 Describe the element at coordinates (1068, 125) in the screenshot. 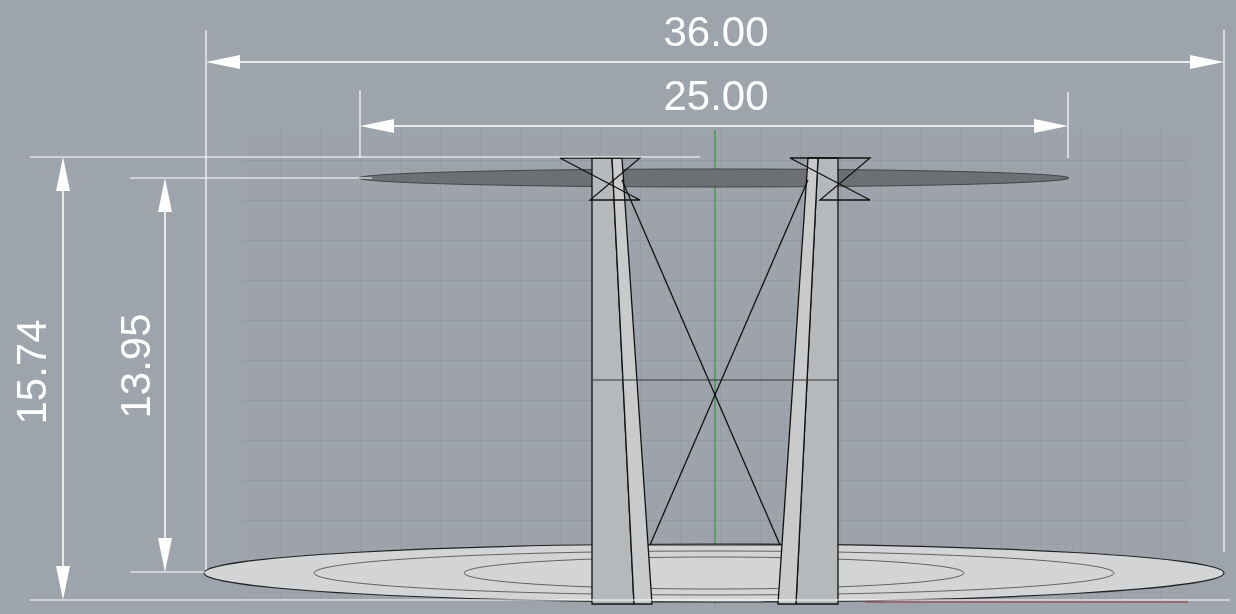

I see `extension-line` at that location.